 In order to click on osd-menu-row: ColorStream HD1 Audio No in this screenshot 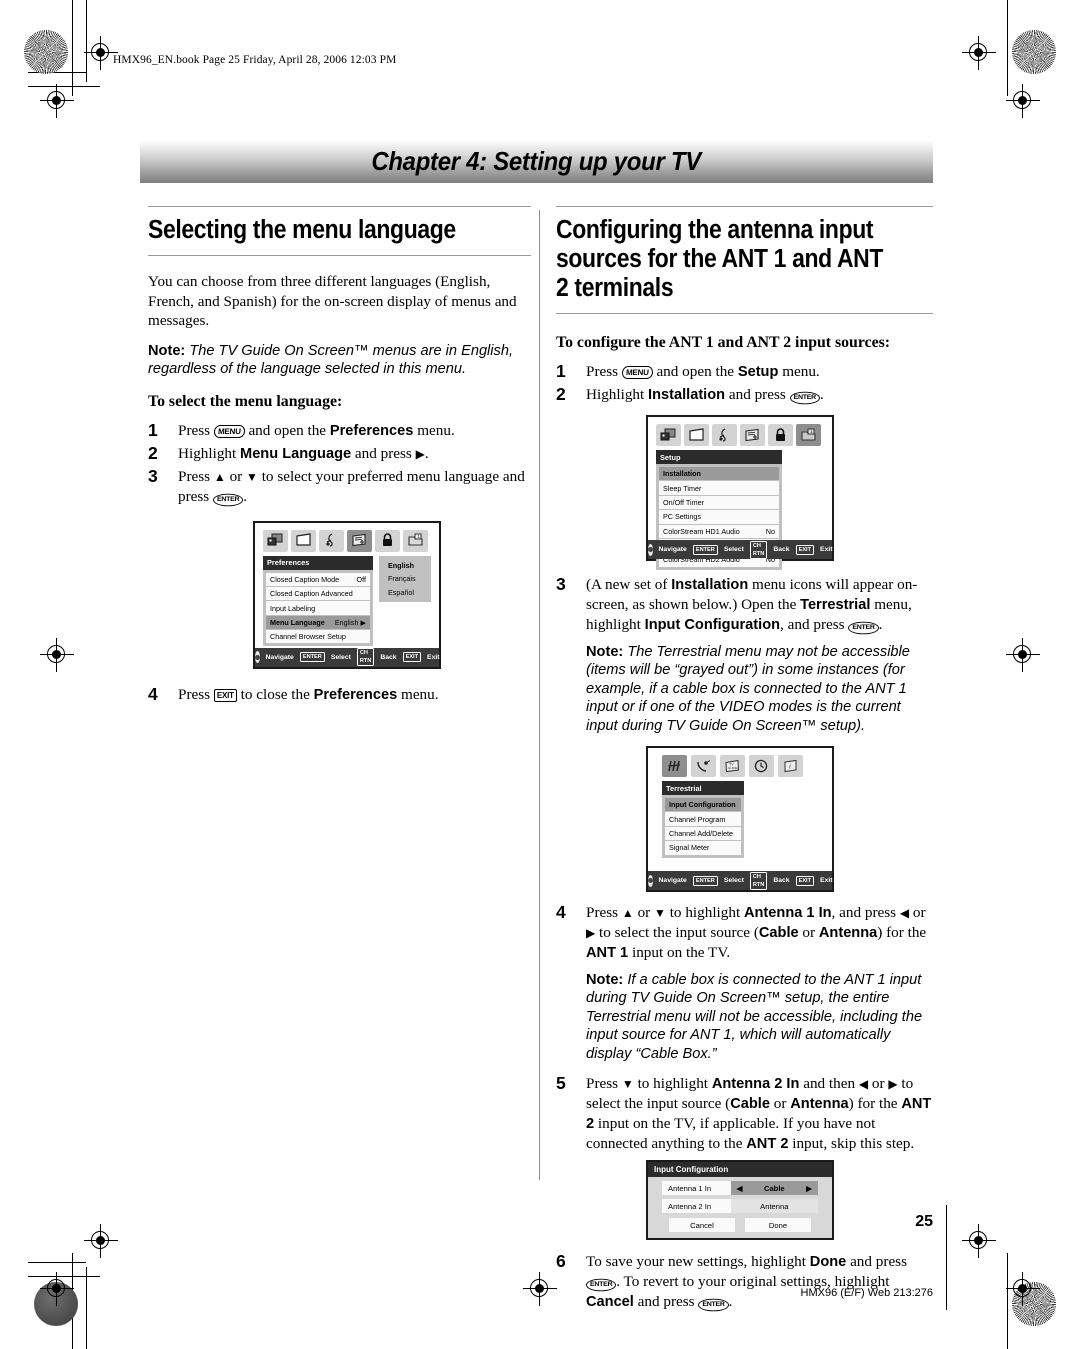, I will do `click(719, 531)`.